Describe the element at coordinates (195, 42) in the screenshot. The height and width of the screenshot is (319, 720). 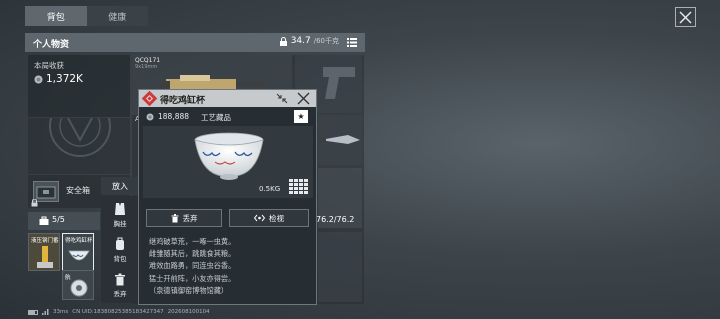
I see `inventory-header: 个人物资 34.7/60千克` at that location.